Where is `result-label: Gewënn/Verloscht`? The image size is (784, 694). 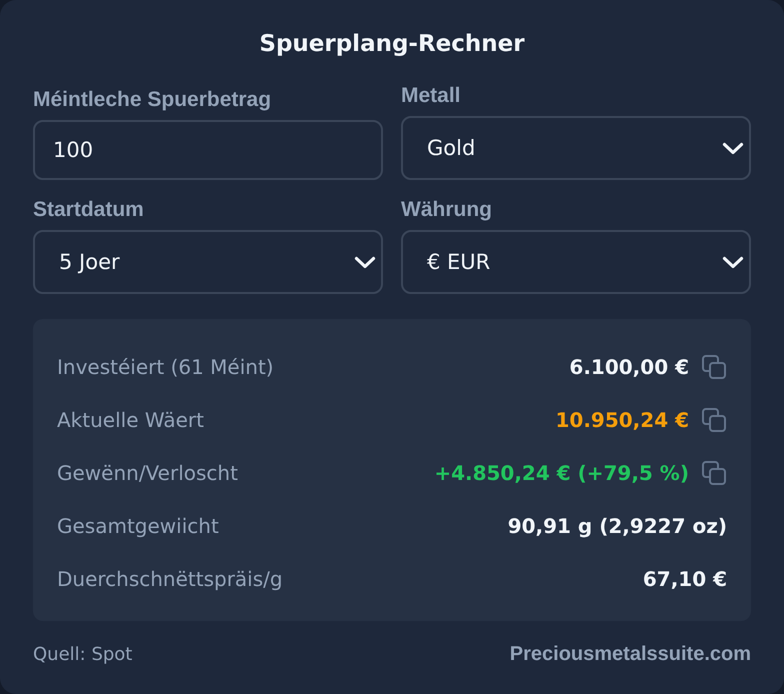
result-label: Gewënn/Verloscht is located at coordinates (147, 472).